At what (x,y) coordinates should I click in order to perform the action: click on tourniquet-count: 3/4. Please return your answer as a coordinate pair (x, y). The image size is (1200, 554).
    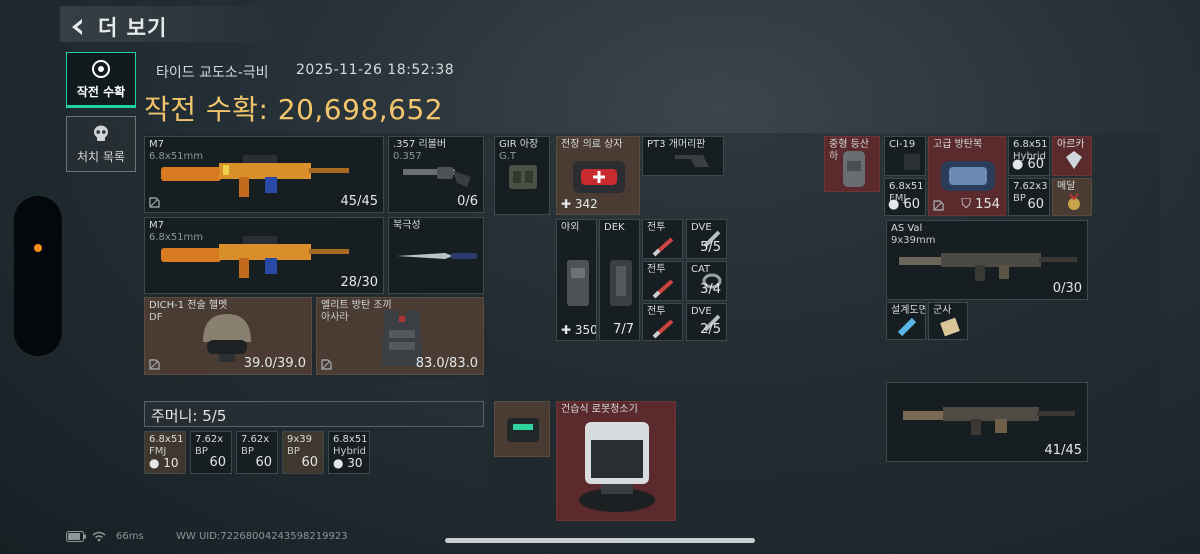
    Looking at the image, I should click on (710, 289).